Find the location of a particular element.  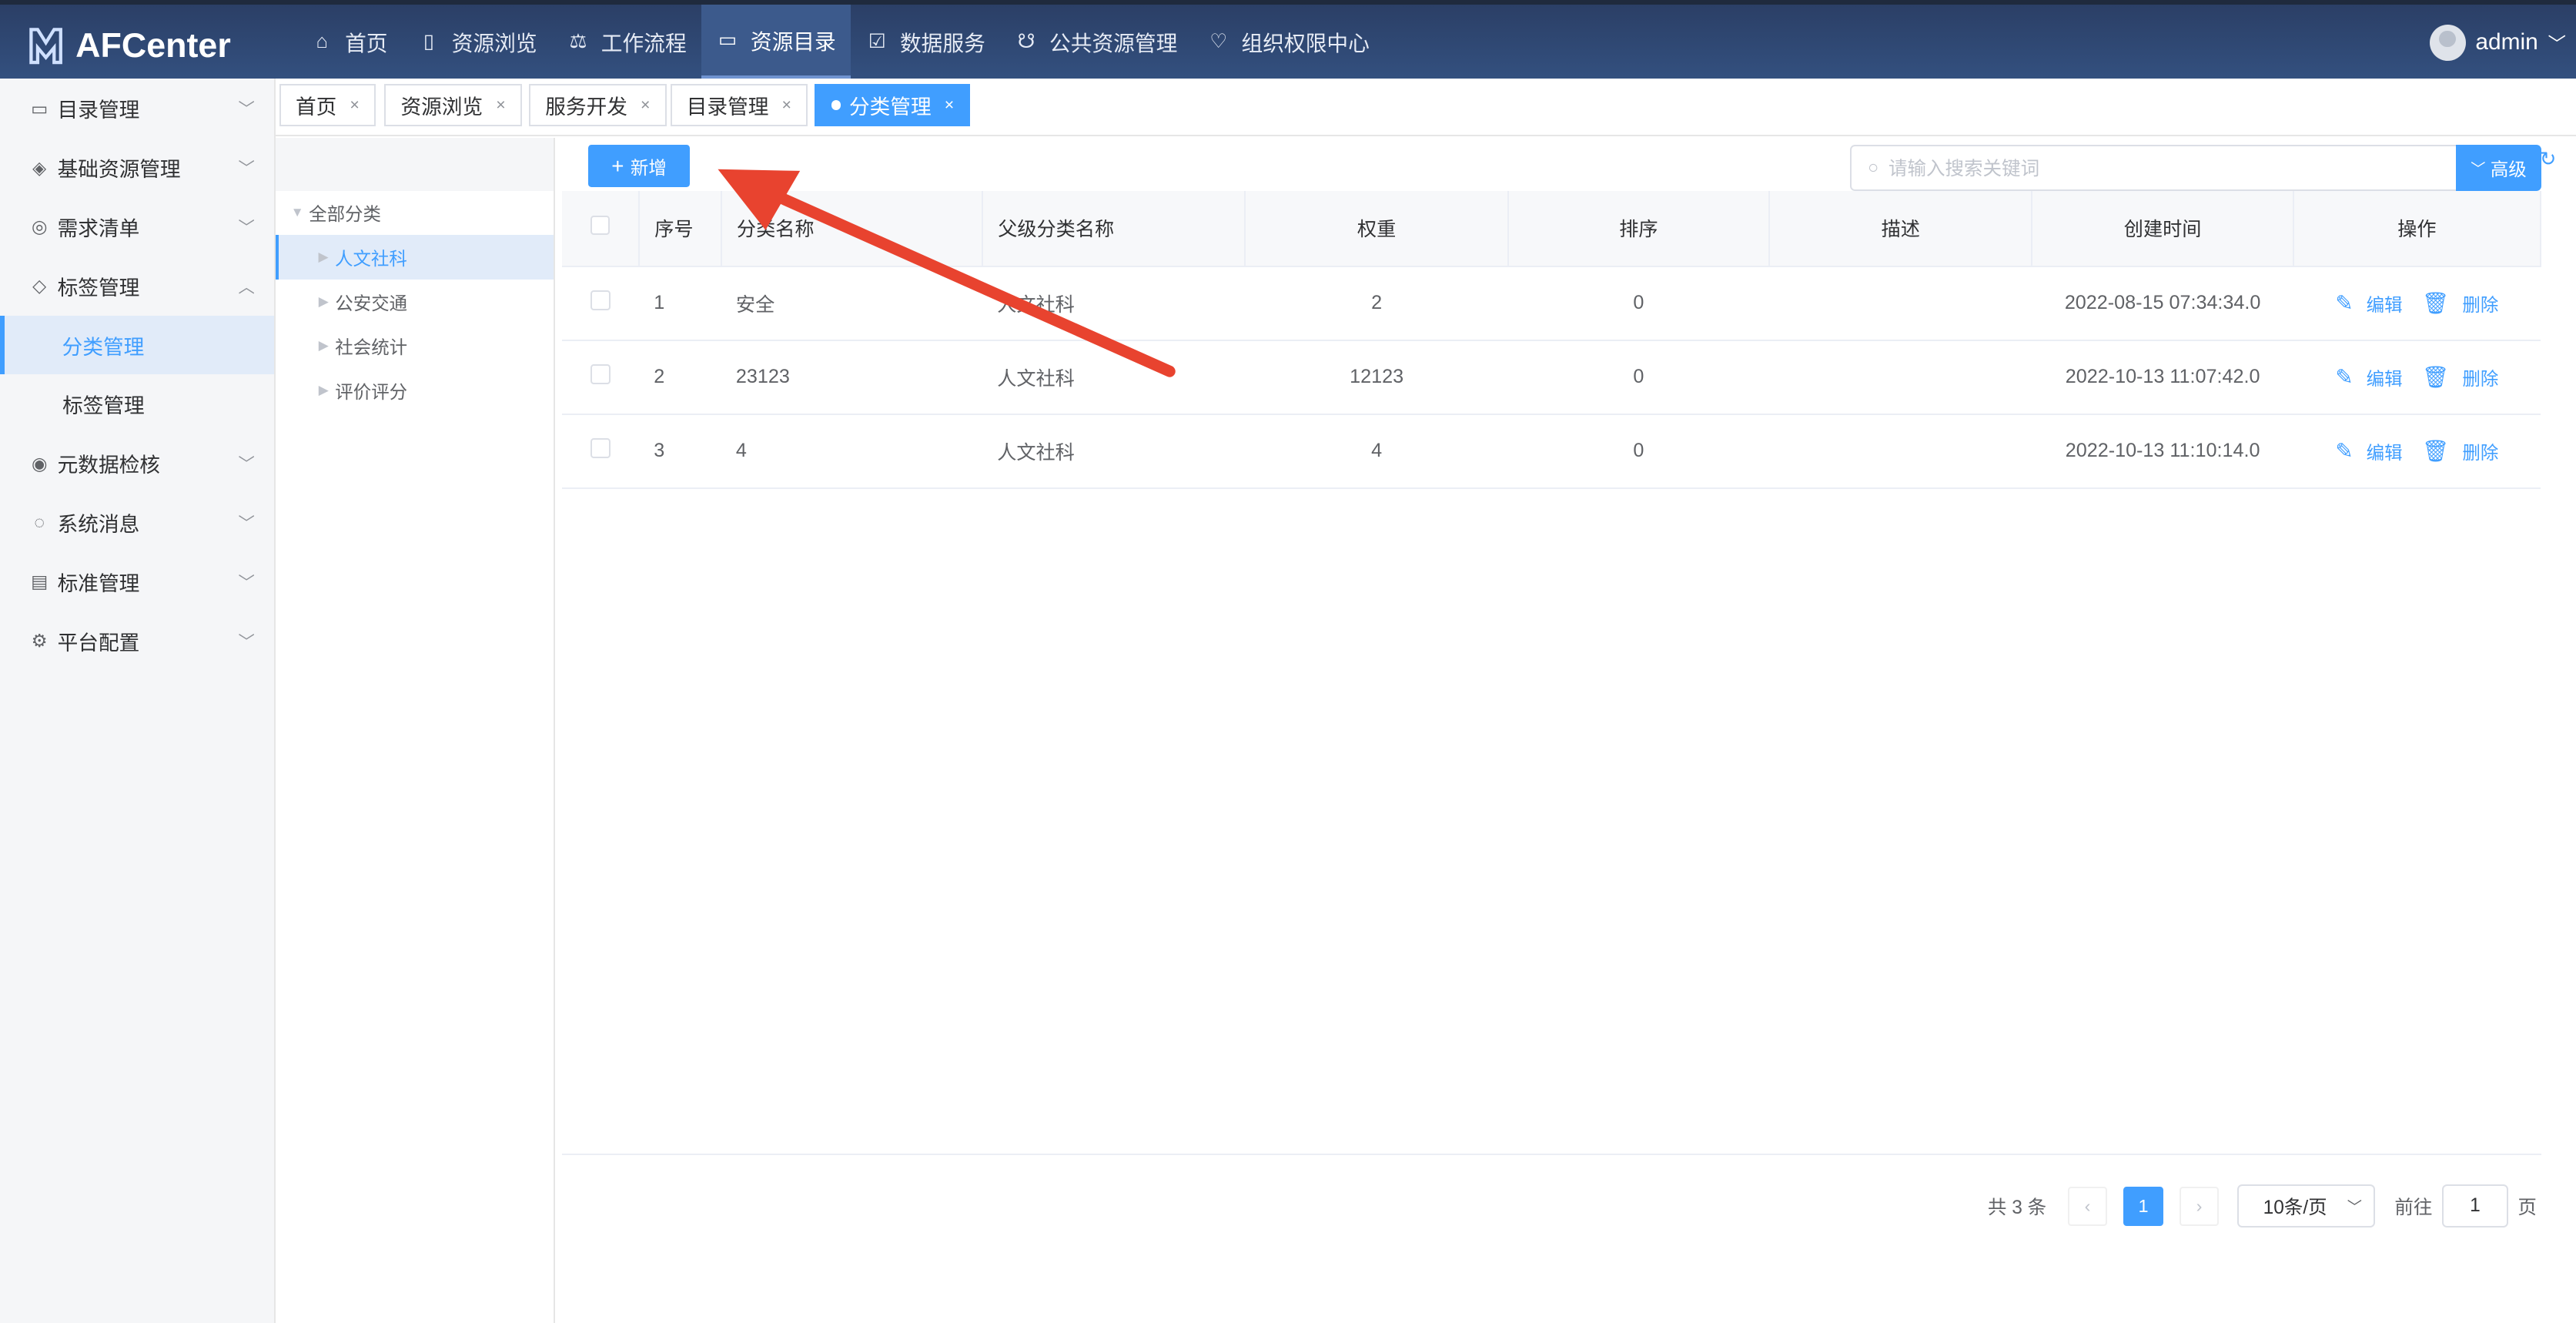

page-size-select: 10条/页 ﹀ is located at coordinates (2305, 1206).